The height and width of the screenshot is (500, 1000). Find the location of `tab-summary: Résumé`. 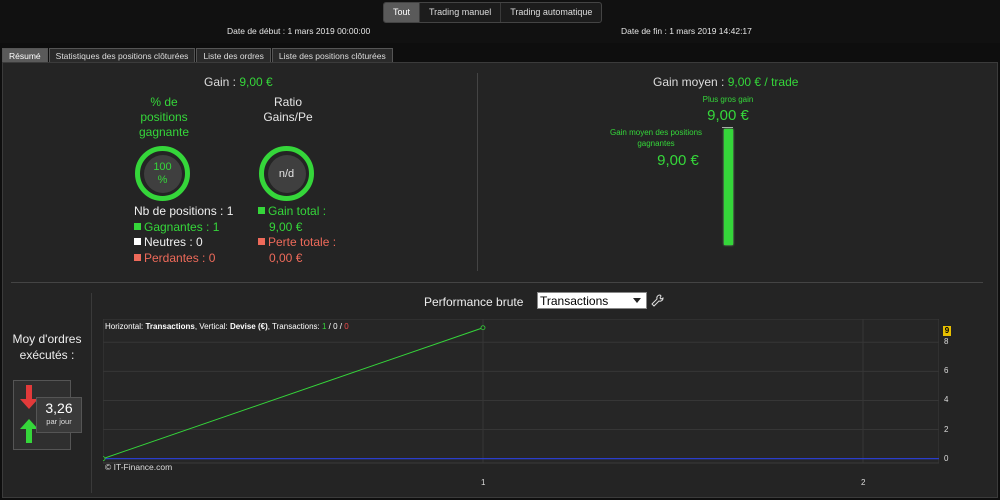

tab-summary: Résumé is located at coordinates (25, 55).